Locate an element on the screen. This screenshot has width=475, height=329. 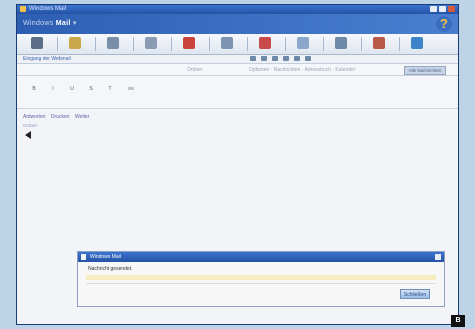
close-icon is located at coordinates (451, 9).